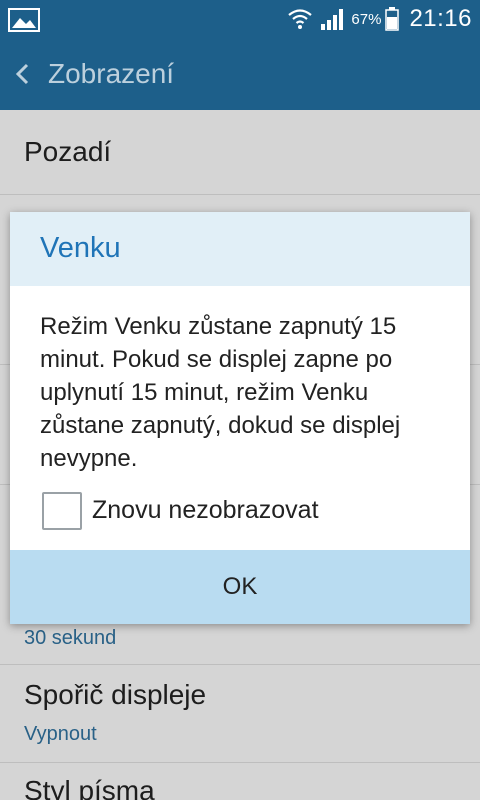 The width and height of the screenshot is (480, 800). Describe the element at coordinates (205, 510) in the screenshot. I see `dont-show-again-label: Znovu nezobrazovat` at that location.